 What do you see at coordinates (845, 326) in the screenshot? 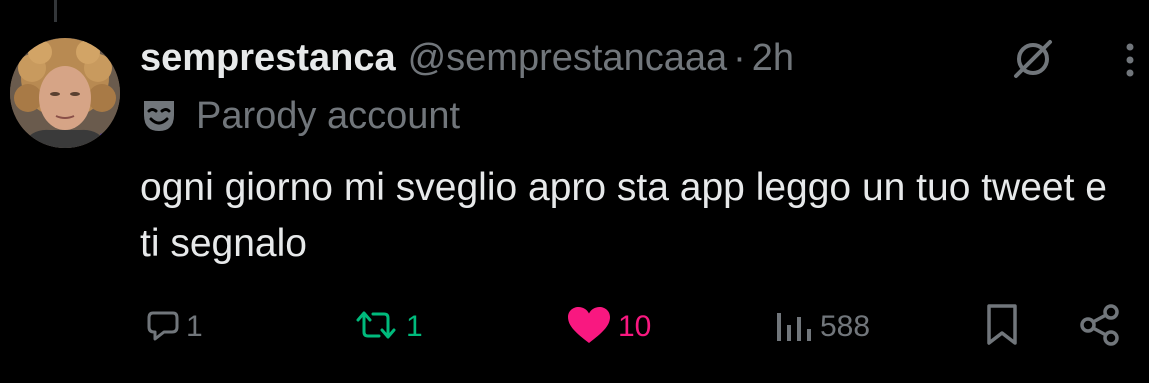
I see `views-count: 588` at bounding box center [845, 326].